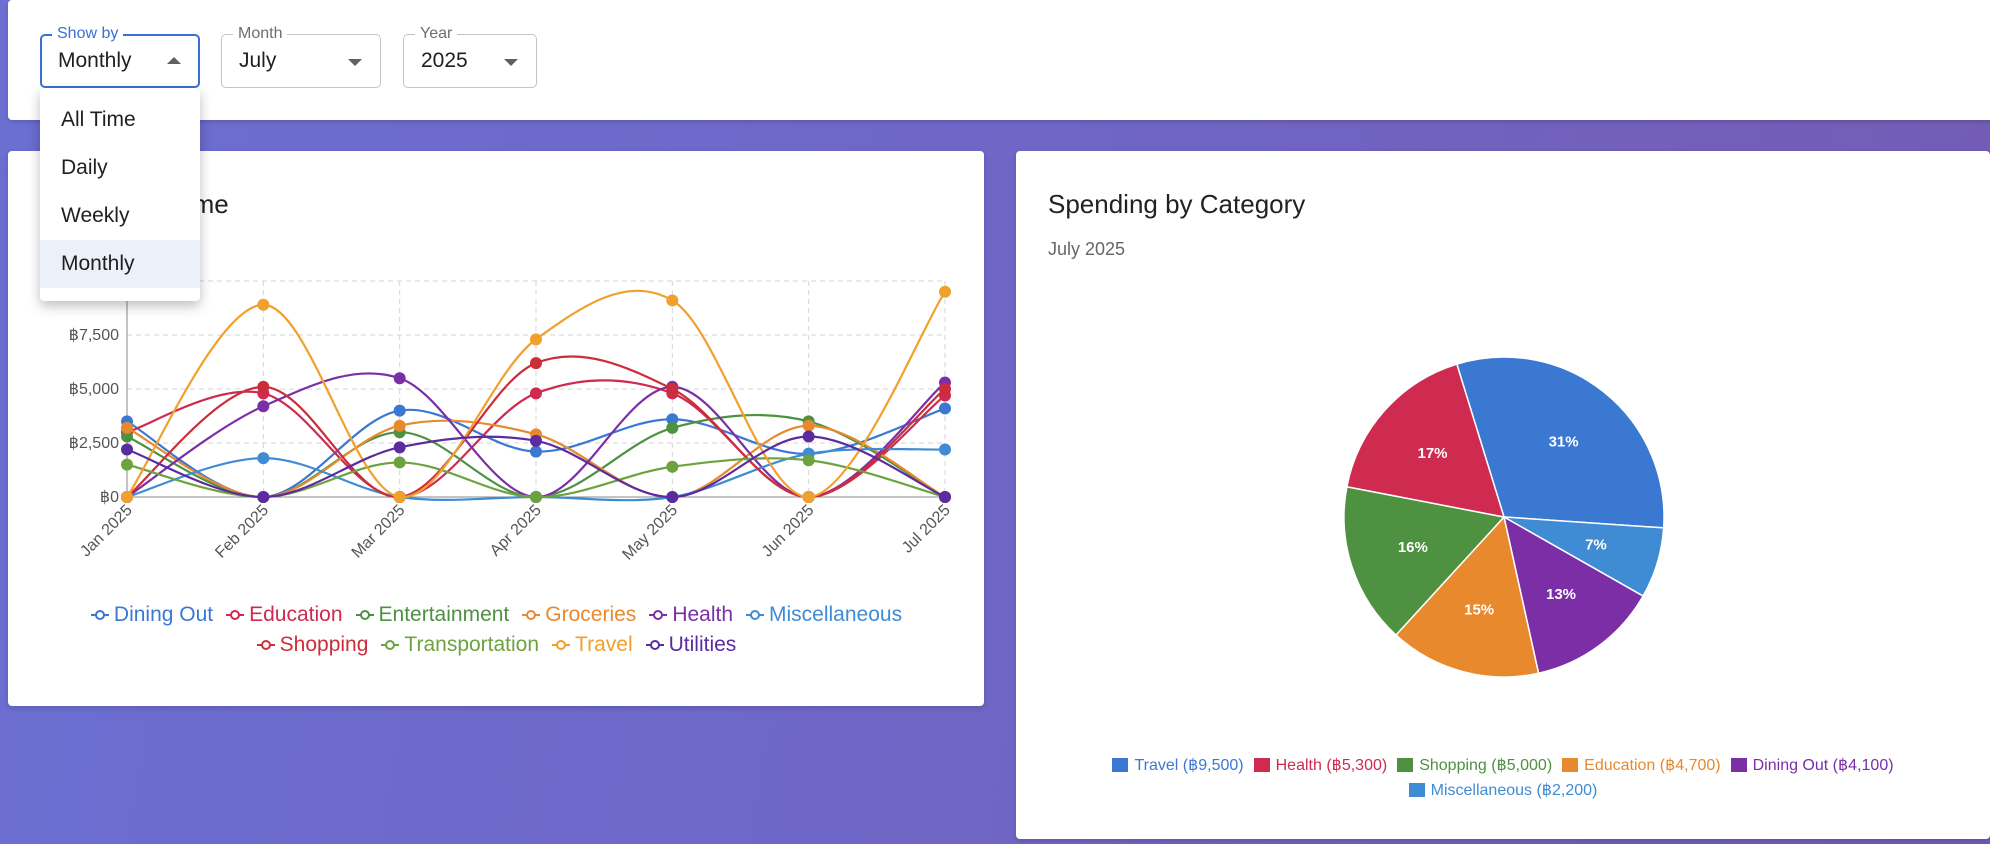  Describe the element at coordinates (1561, 594) in the screenshot. I see `pie-slice-label: 13%` at that location.